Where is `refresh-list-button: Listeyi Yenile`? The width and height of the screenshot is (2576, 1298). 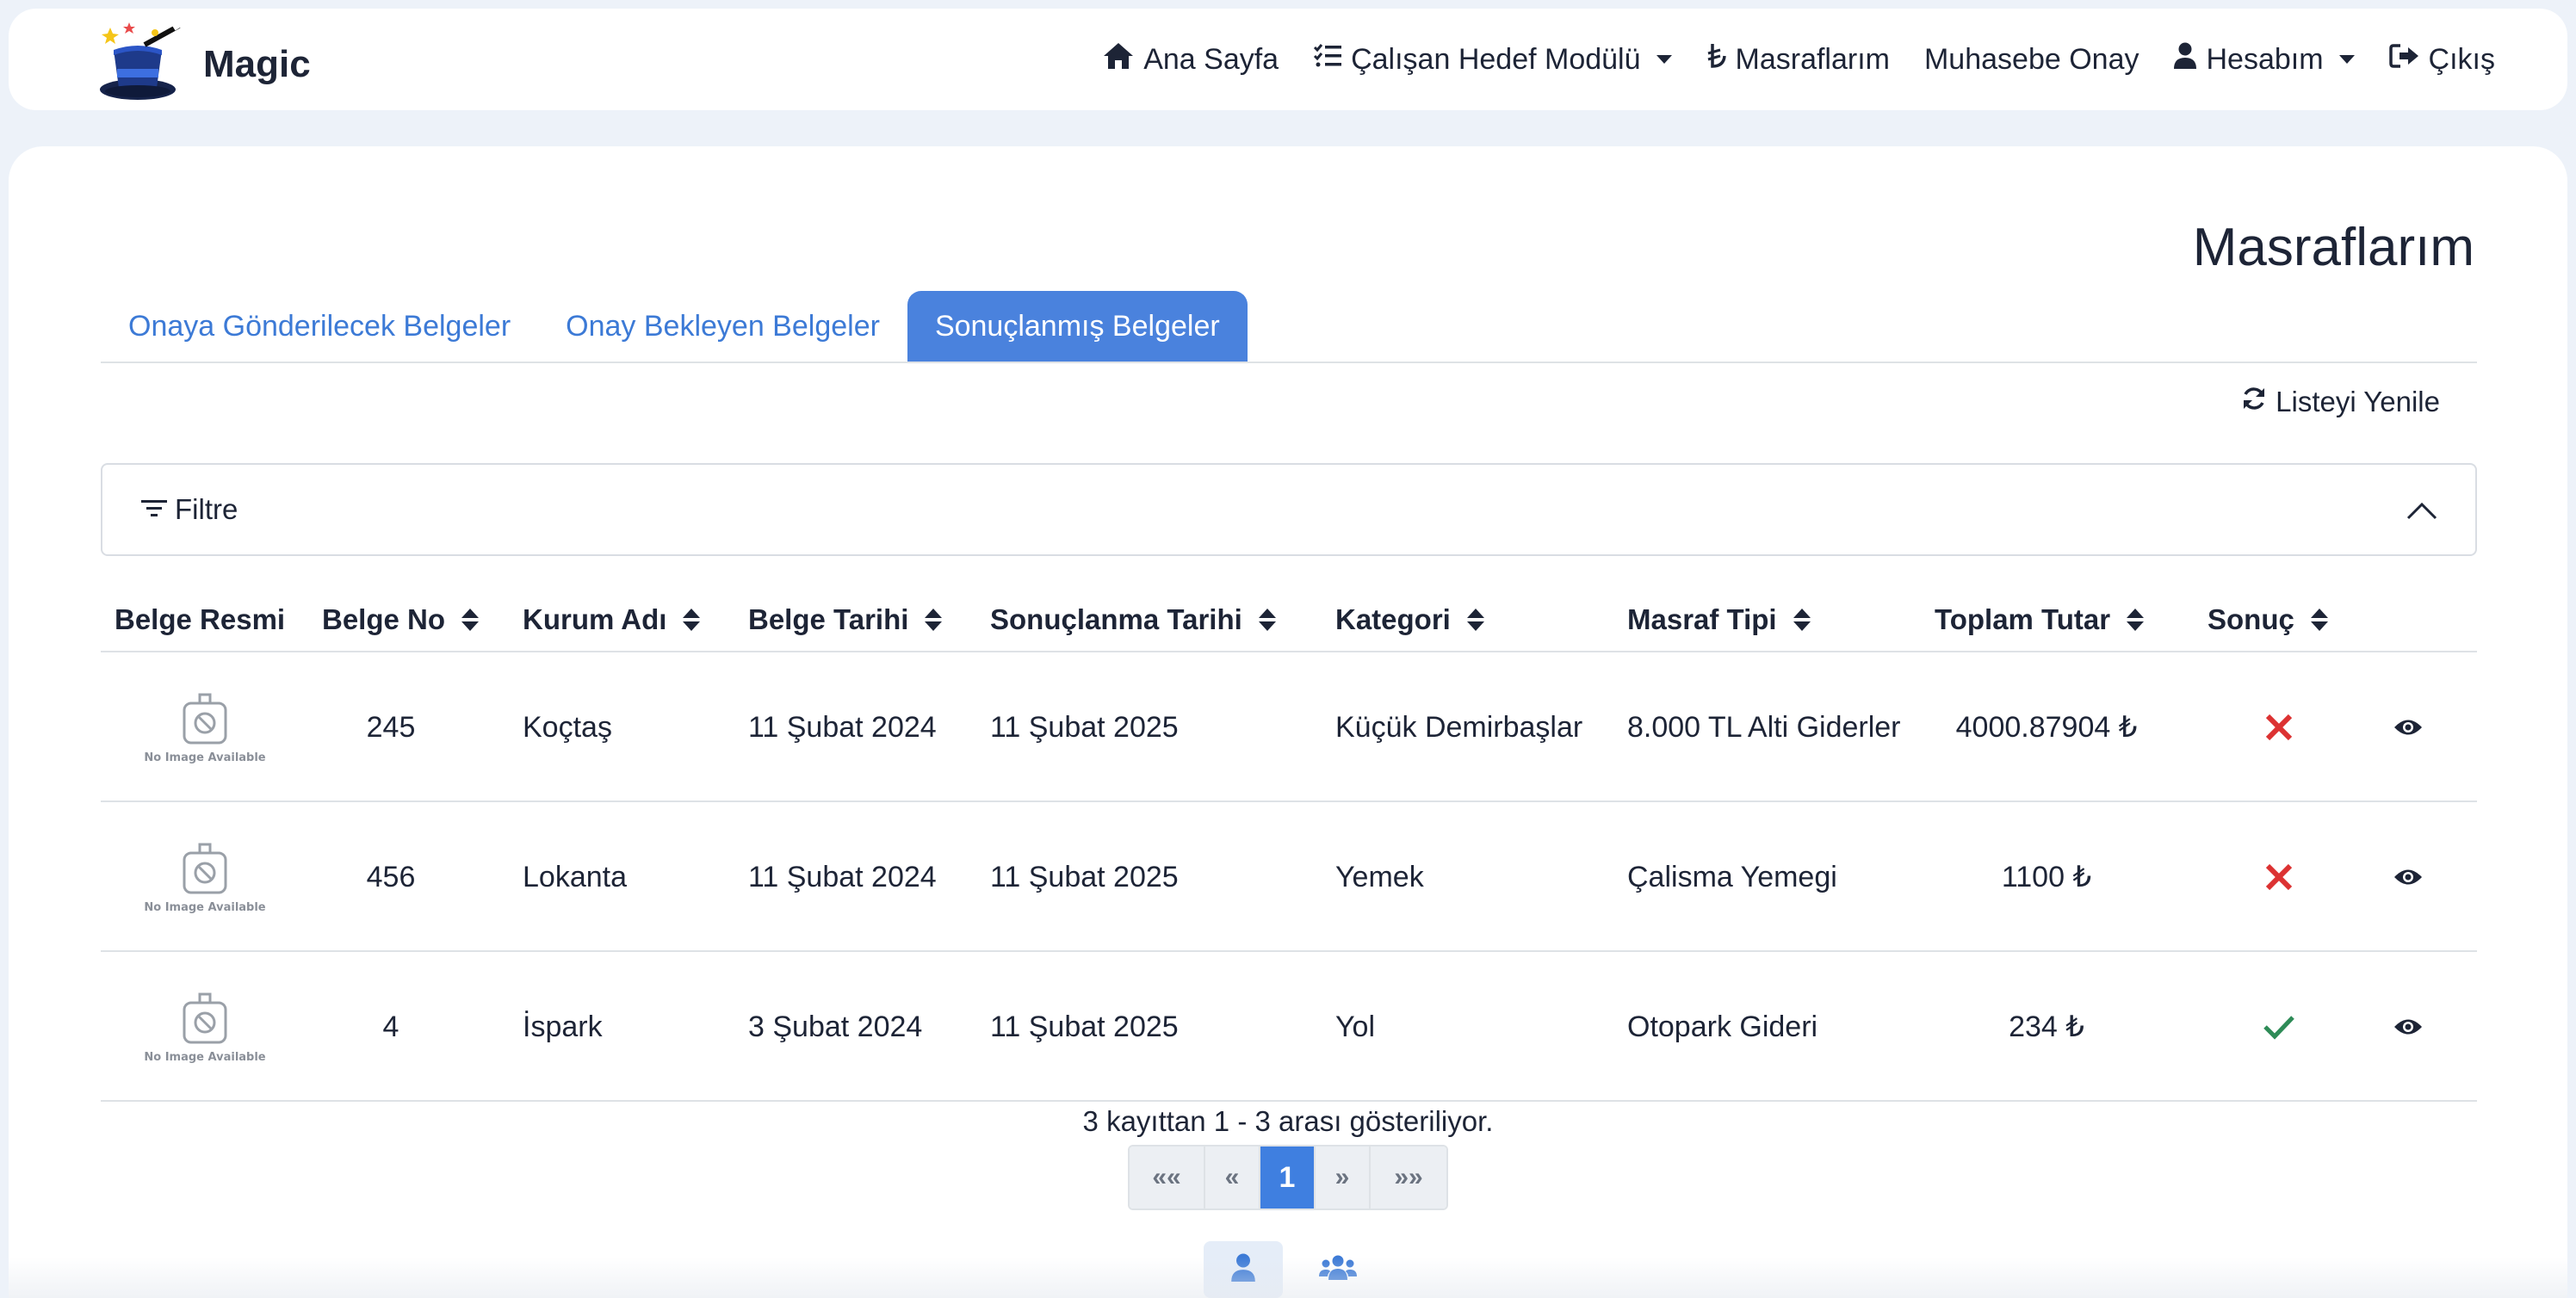
refresh-list-button: Listeyi Yenile is located at coordinates (2340, 402).